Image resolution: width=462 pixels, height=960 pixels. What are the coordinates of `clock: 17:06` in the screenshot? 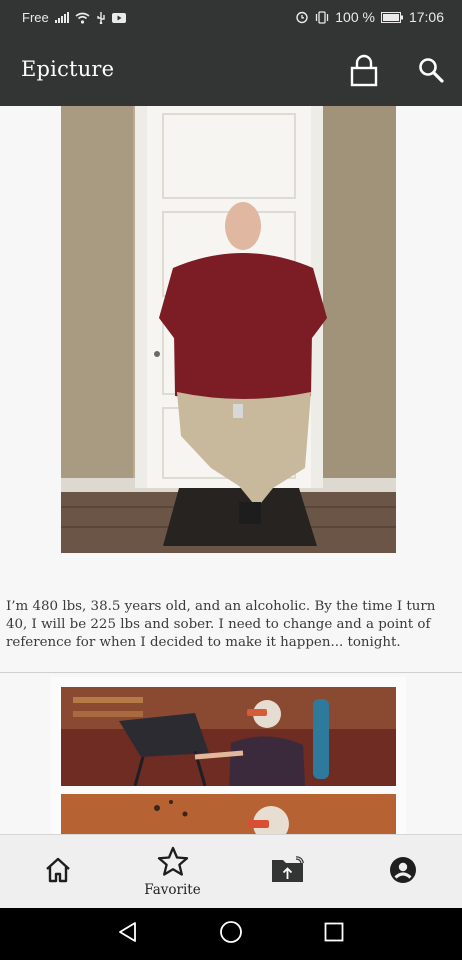 It's located at (426, 17).